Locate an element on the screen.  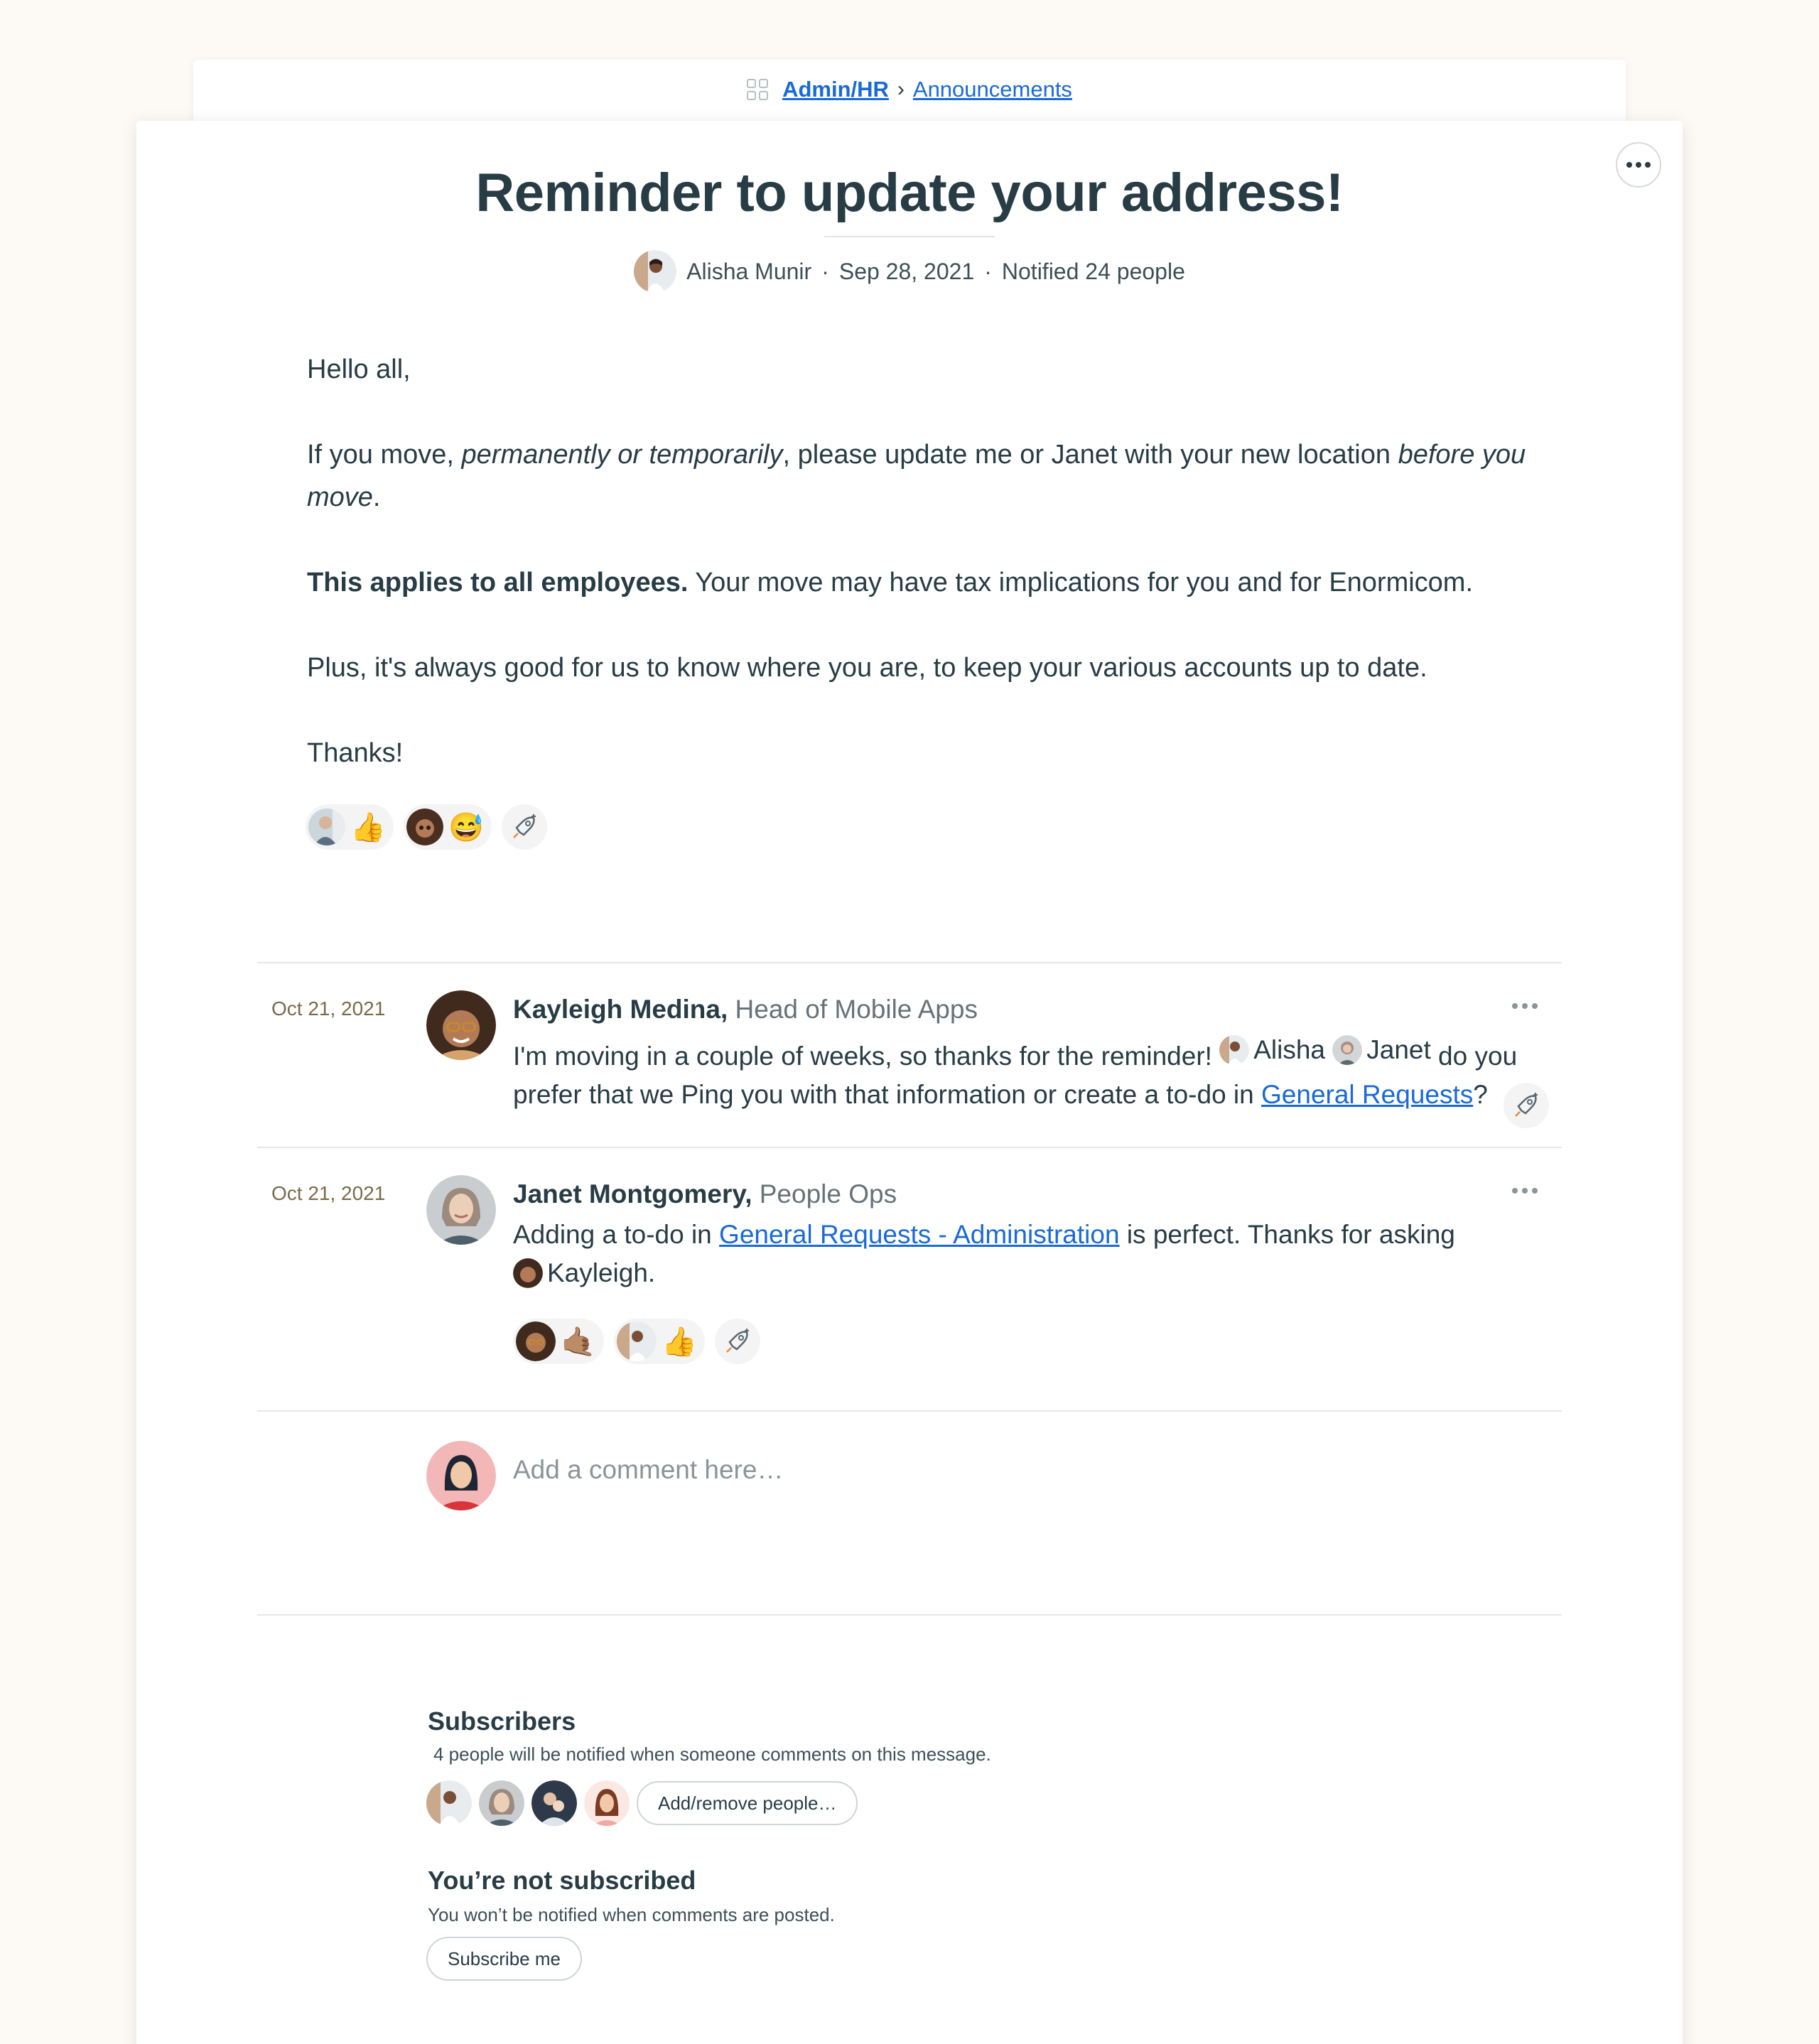
comment-text: Adding a to-do in is located at coordinates (616, 1234).